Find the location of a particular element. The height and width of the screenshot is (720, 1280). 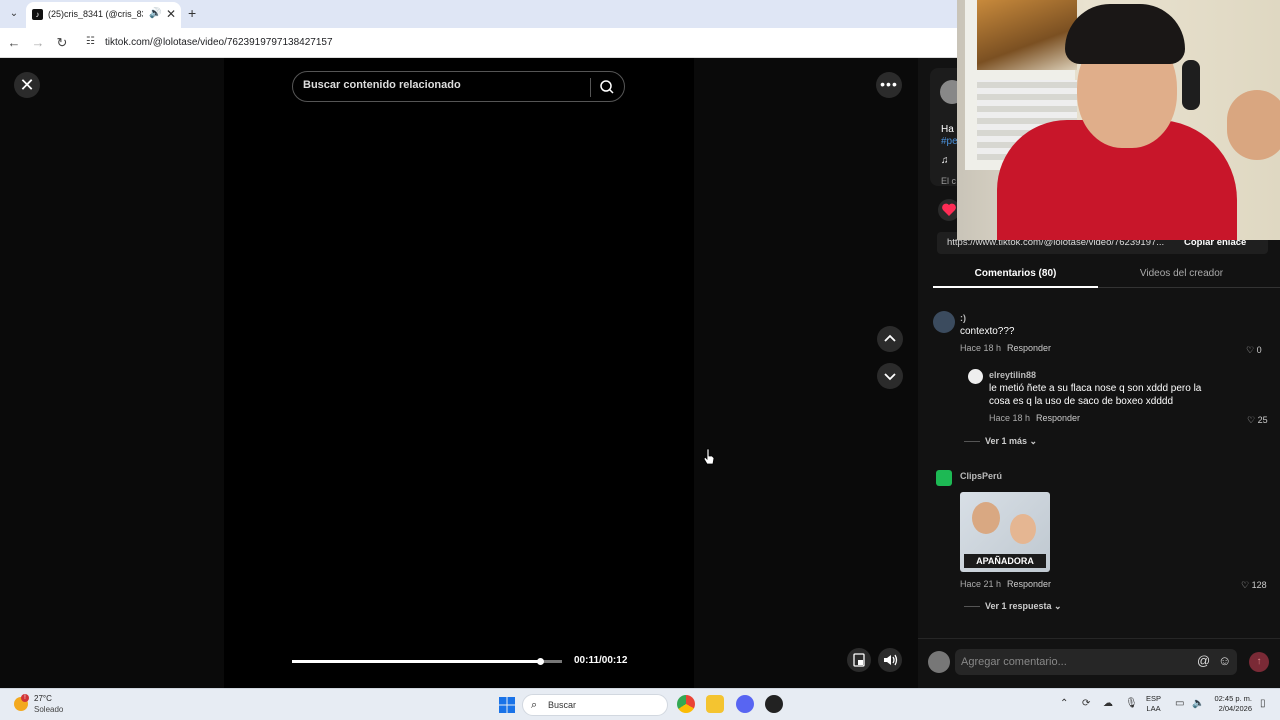

tray-network-icon: ☁ is located at coordinates (1108, 703).